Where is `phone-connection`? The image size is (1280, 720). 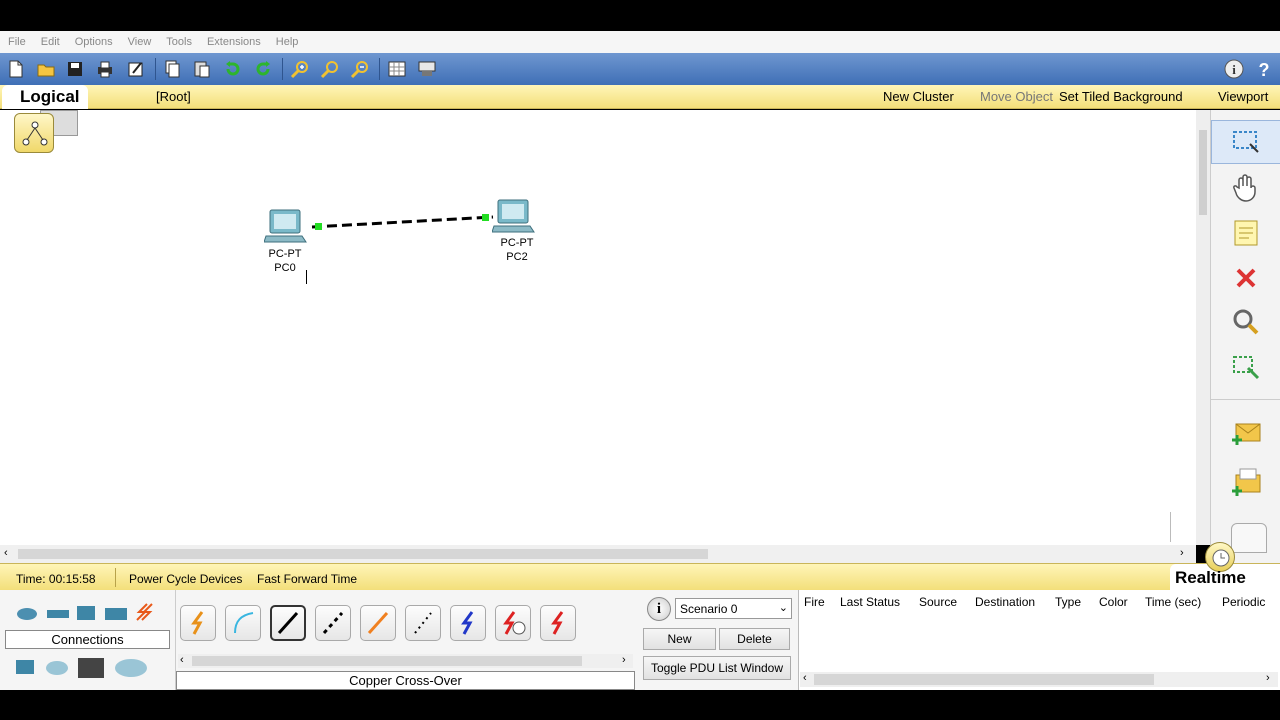
phone-connection is located at coordinates (423, 623).